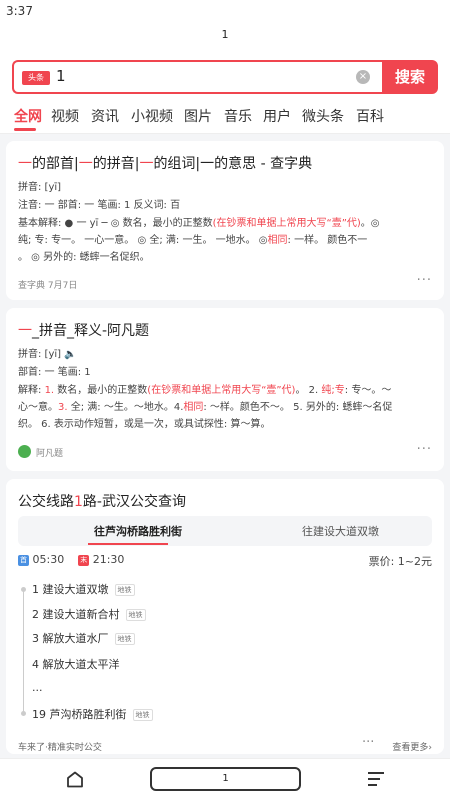  I want to click on result-source: 查字典 7月7日, so click(48, 286).